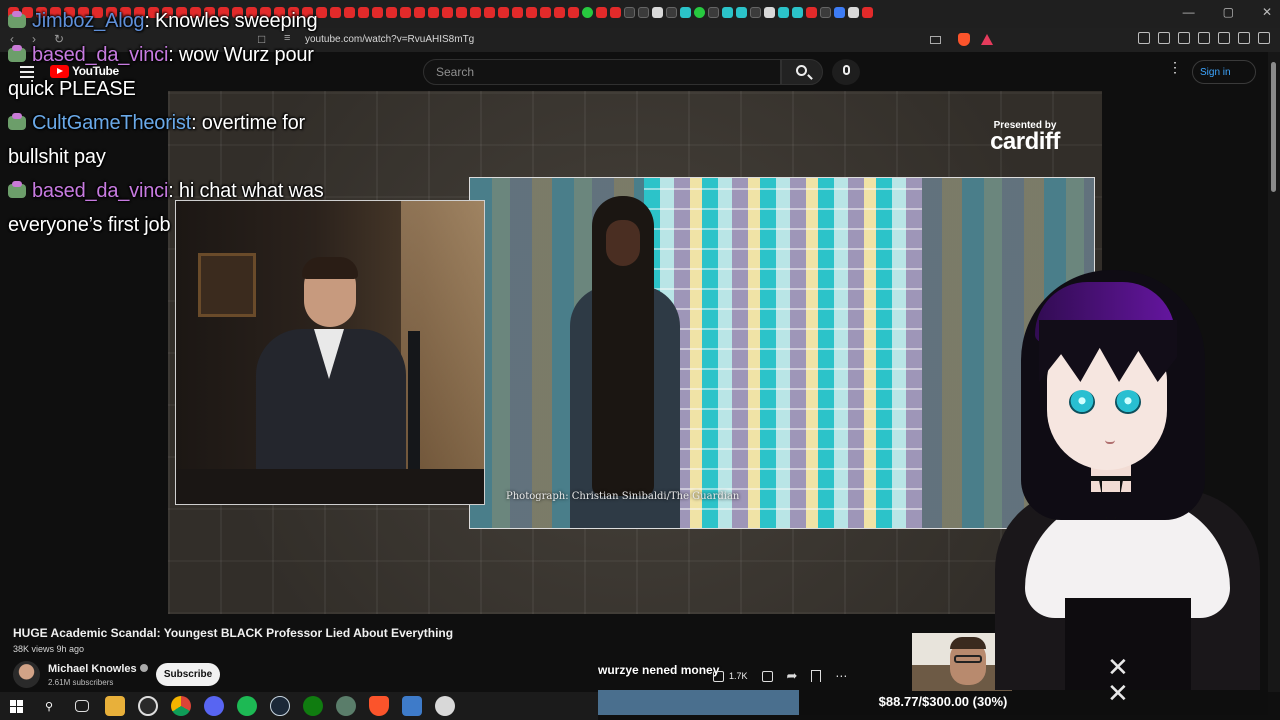 This screenshot has width=1280, height=720. Describe the element at coordinates (1228, 12) in the screenshot. I see `maximize-button: ▢` at that location.